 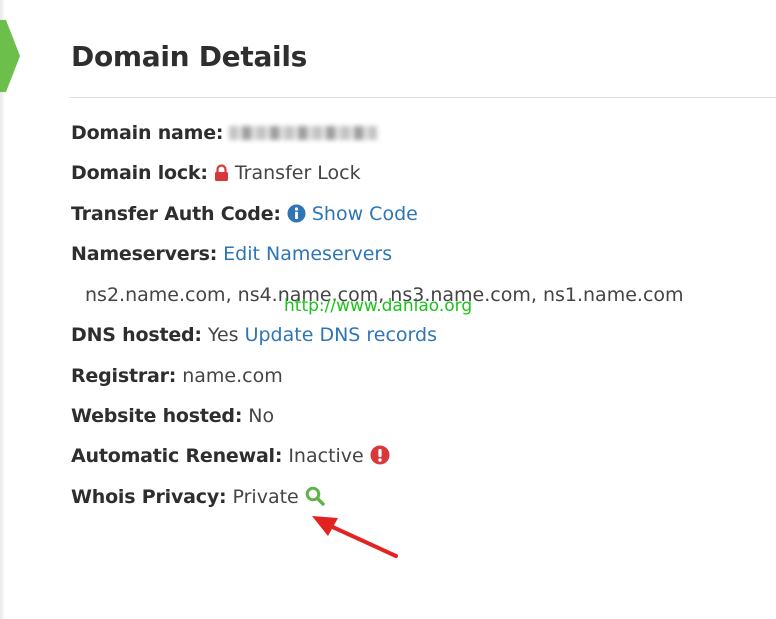 I want to click on edit-nameservers-link: Edit Nameservers, so click(x=307, y=254).